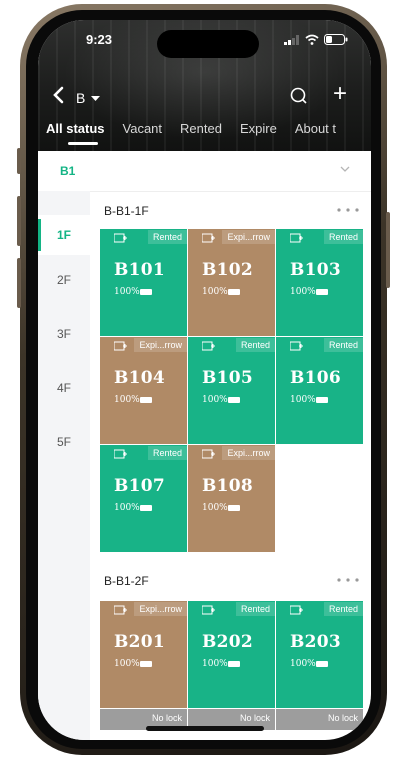  Describe the element at coordinates (64, 465) in the screenshot. I see `floor-sidebar: 1F 2F 3F 4F 5F` at that location.